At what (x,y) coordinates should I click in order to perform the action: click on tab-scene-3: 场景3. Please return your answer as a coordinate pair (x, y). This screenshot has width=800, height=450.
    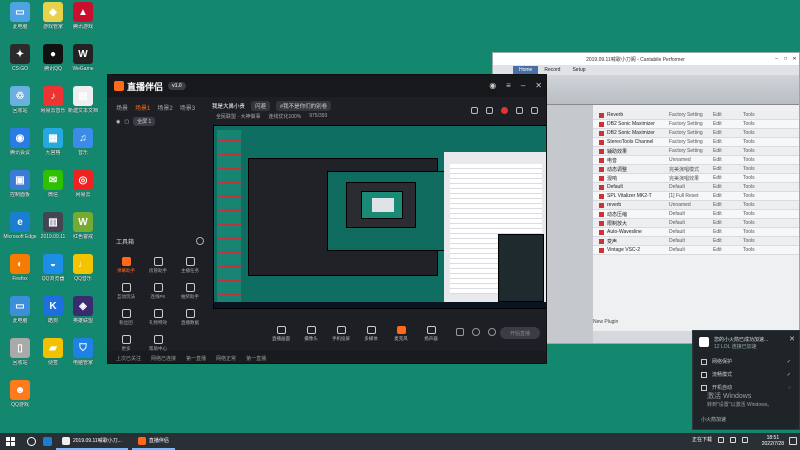
    Looking at the image, I should click on (187, 107).